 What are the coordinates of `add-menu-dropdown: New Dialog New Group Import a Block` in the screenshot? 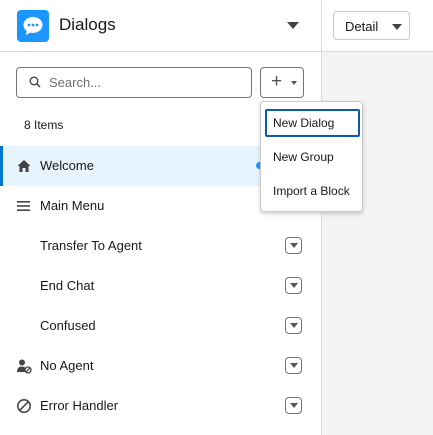 It's located at (311, 156).